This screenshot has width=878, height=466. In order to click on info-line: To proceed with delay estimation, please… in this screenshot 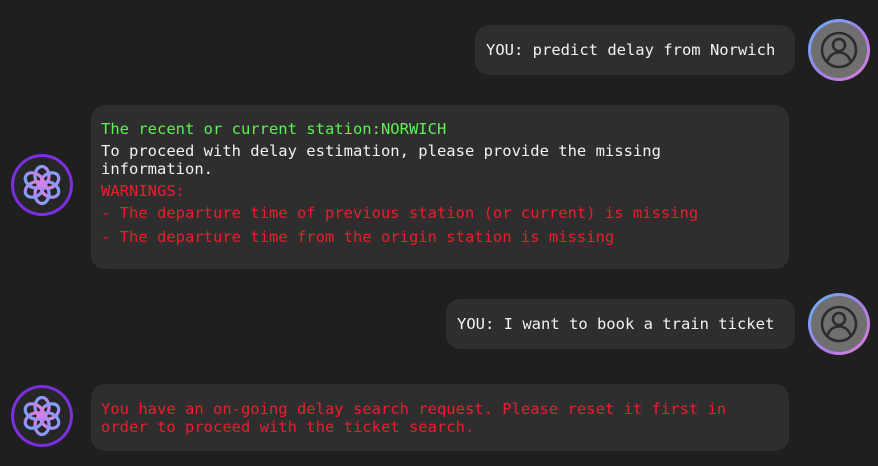, I will do `click(386, 160)`.